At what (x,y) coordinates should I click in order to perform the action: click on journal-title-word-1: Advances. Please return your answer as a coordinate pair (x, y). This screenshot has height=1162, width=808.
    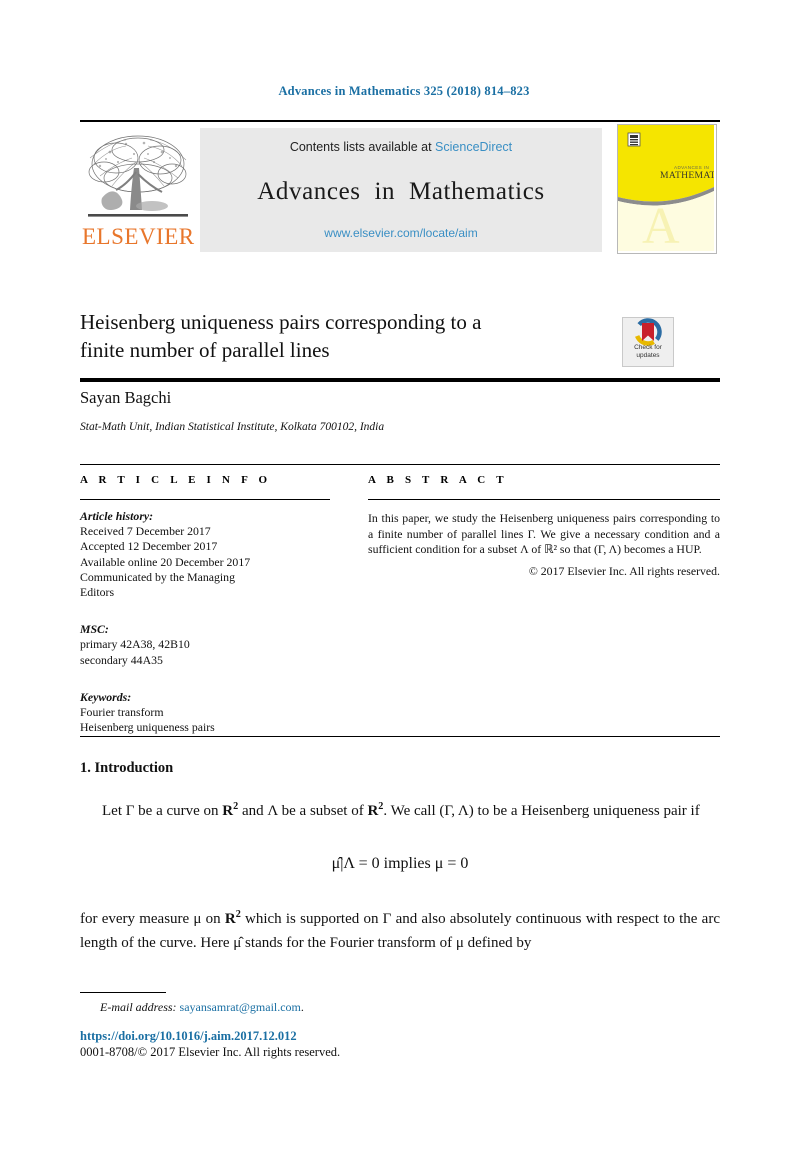
    Looking at the image, I should click on (309, 191).